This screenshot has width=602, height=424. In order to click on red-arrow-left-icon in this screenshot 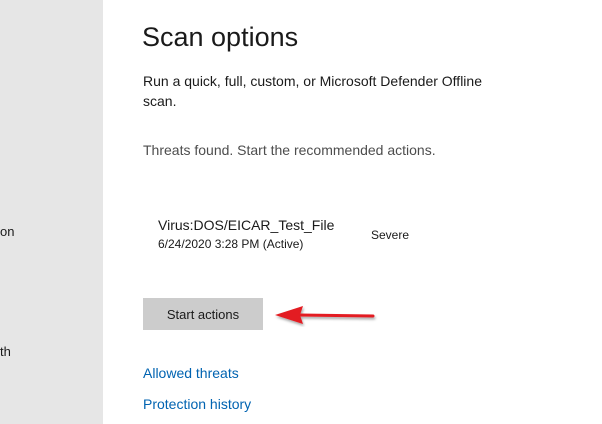, I will do `click(325, 315)`.